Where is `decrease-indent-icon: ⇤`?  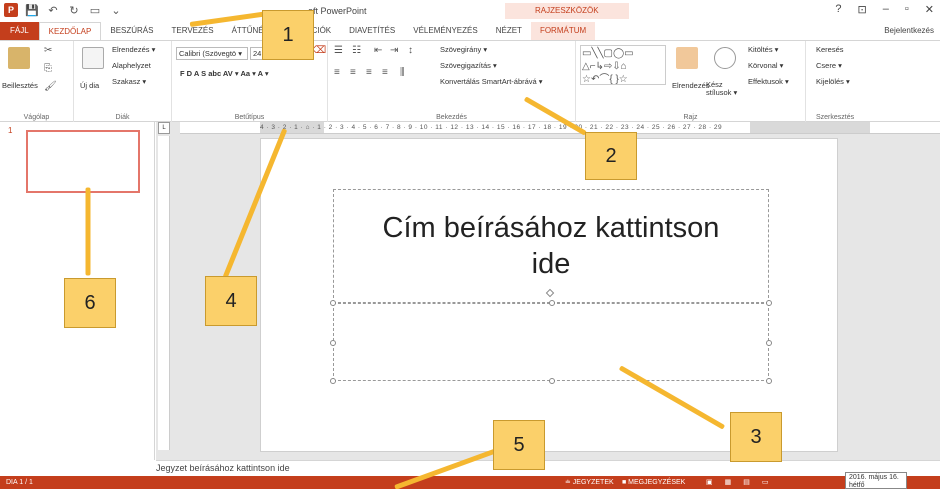 decrease-indent-icon: ⇤ is located at coordinates (378, 50).